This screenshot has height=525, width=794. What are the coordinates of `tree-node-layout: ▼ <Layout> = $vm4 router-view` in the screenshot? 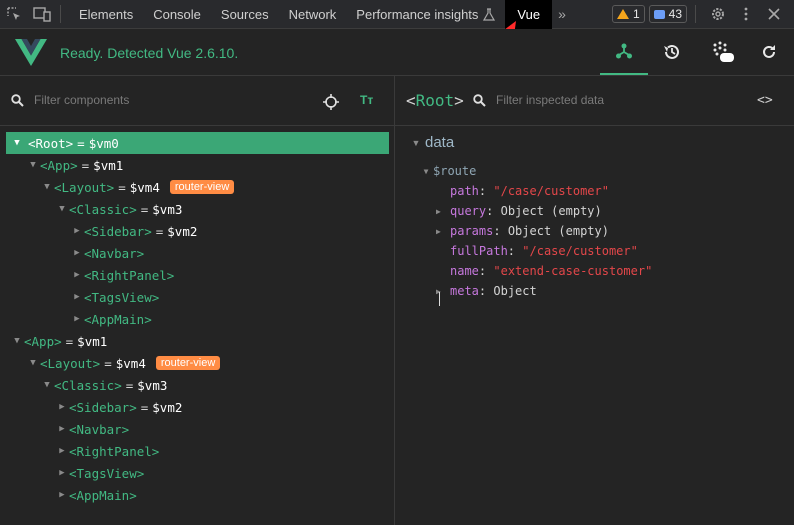 It's located at (137, 187).